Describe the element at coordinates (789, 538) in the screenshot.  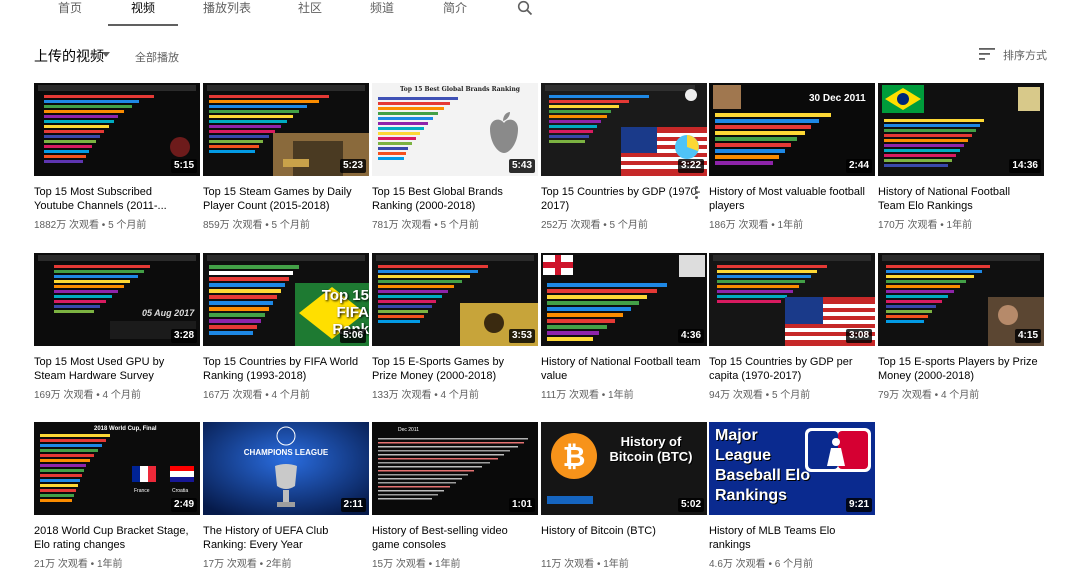
I see `video-title: History of MLB Teams Elo rankings` at that location.